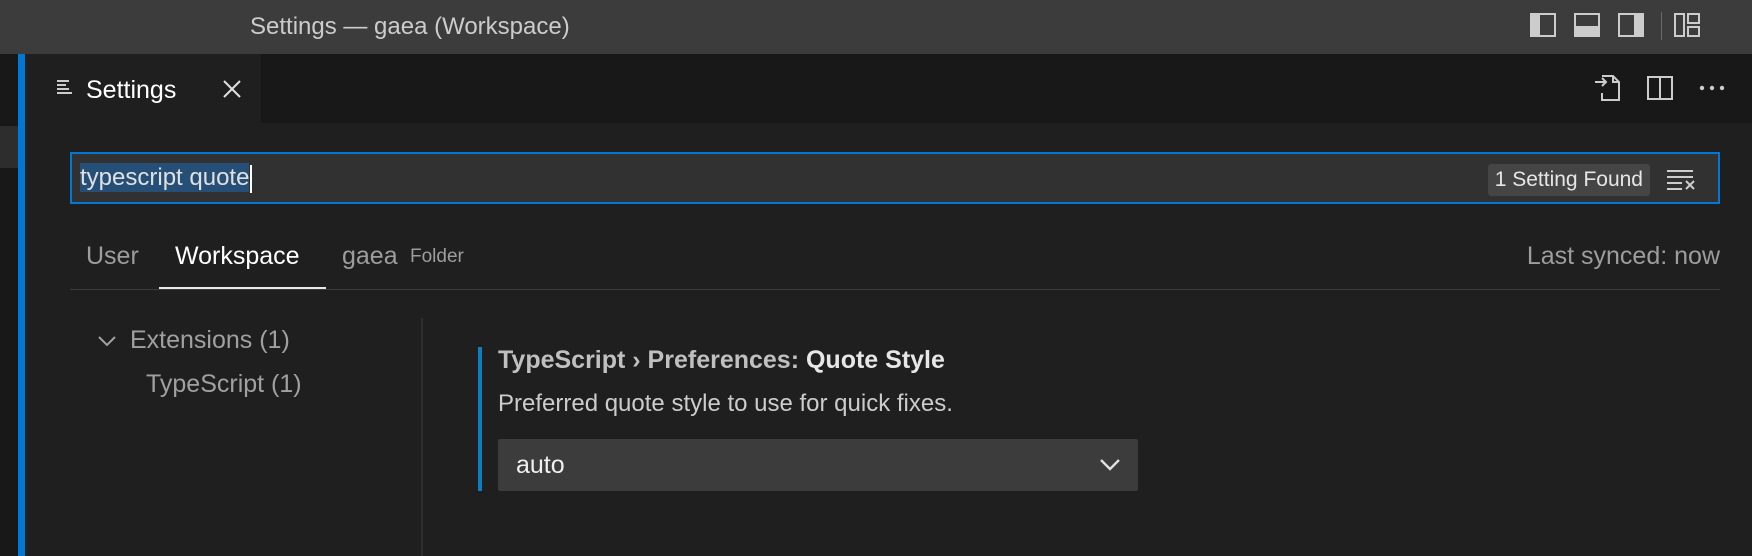  What do you see at coordinates (1661, 26) in the screenshot?
I see `titlebar-separator` at bounding box center [1661, 26].